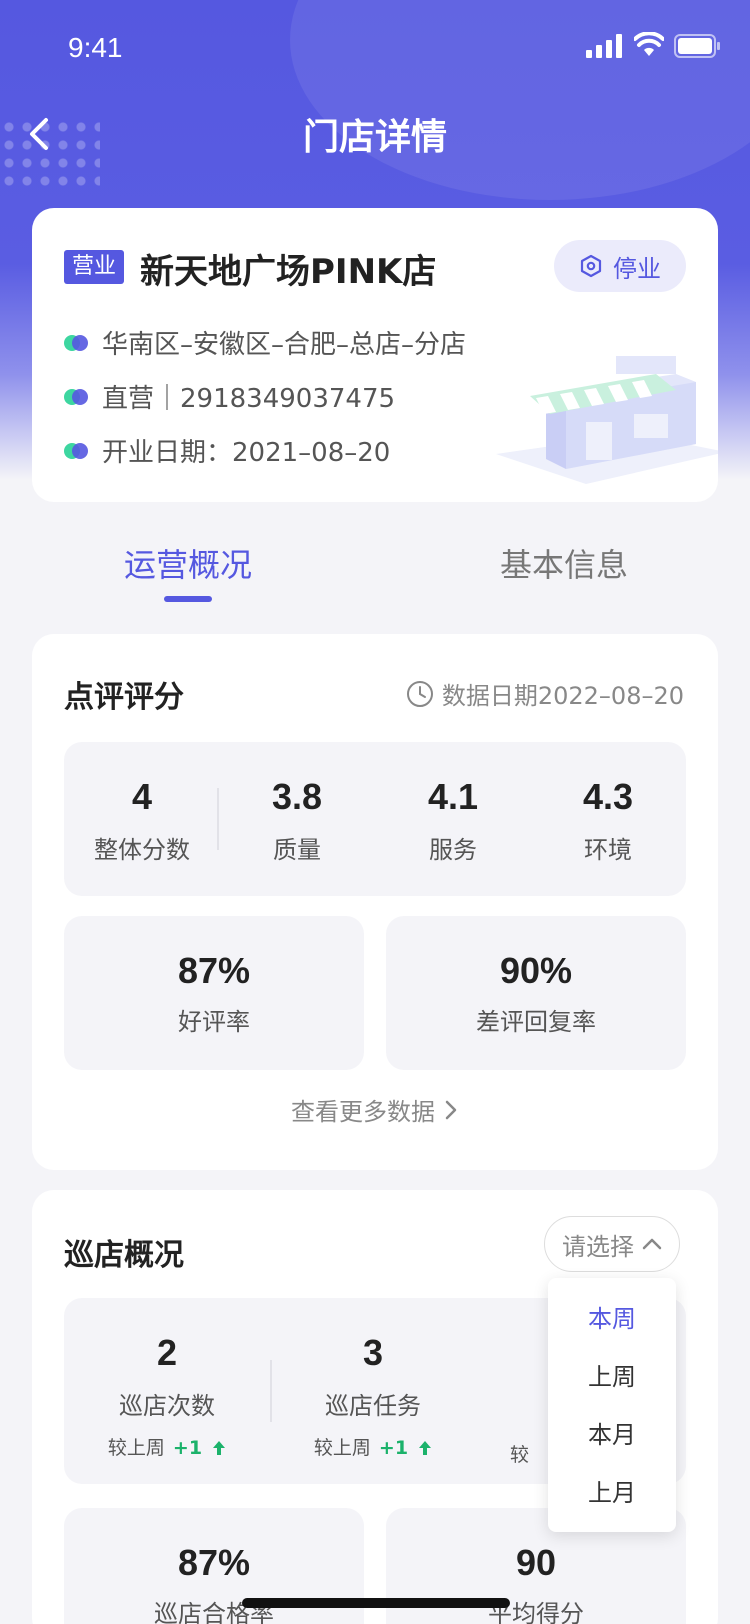 This screenshot has height=1624, width=750. Describe the element at coordinates (124, 697) in the screenshot. I see `review-section-title: 点评评分` at that location.